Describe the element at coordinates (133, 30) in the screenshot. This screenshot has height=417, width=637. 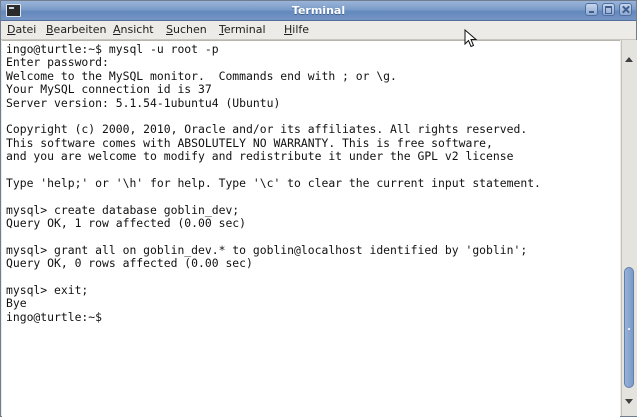
I see `menu-ansicht: Ansicht` at that location.